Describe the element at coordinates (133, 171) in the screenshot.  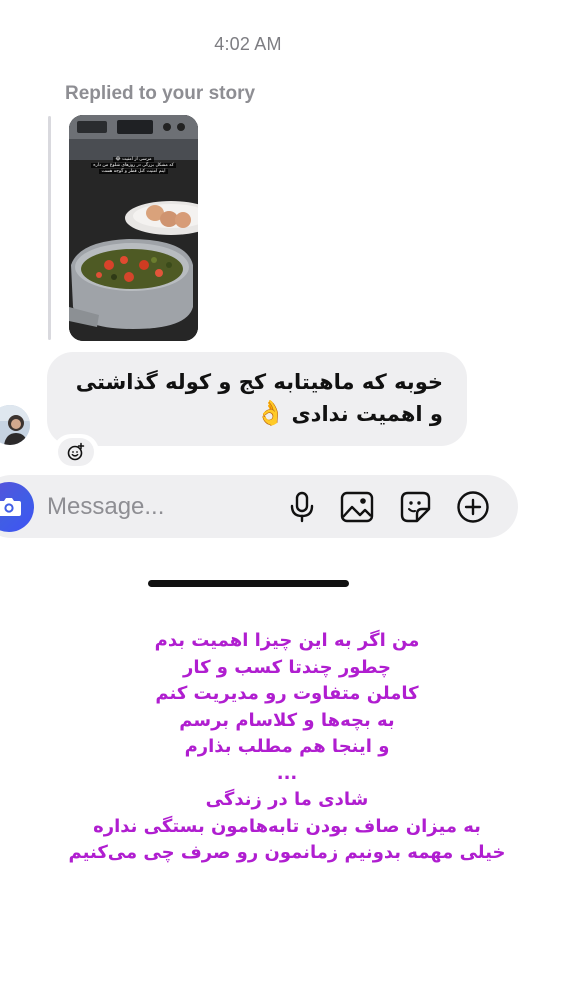
I see `story-text-line: اینم امنیت کنل قطر و گوجه هست` at that location.